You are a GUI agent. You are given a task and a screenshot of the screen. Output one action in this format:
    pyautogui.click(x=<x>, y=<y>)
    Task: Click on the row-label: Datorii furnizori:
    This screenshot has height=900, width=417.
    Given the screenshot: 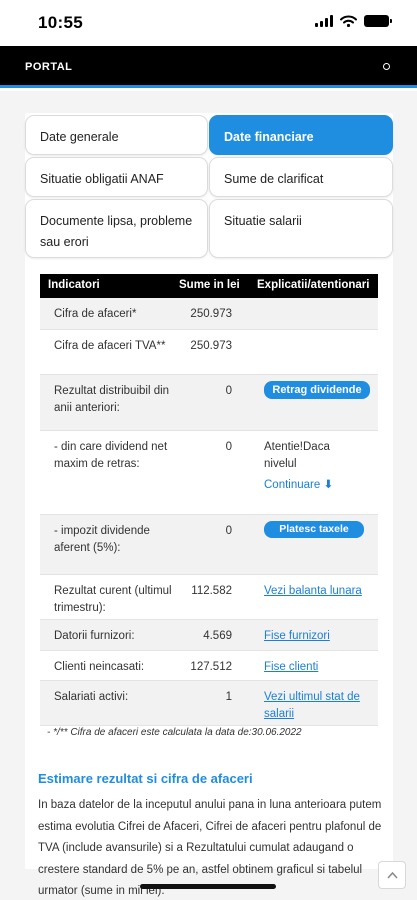 What is the action you would take?
    pyautogui.click(x=94, y=636)
    